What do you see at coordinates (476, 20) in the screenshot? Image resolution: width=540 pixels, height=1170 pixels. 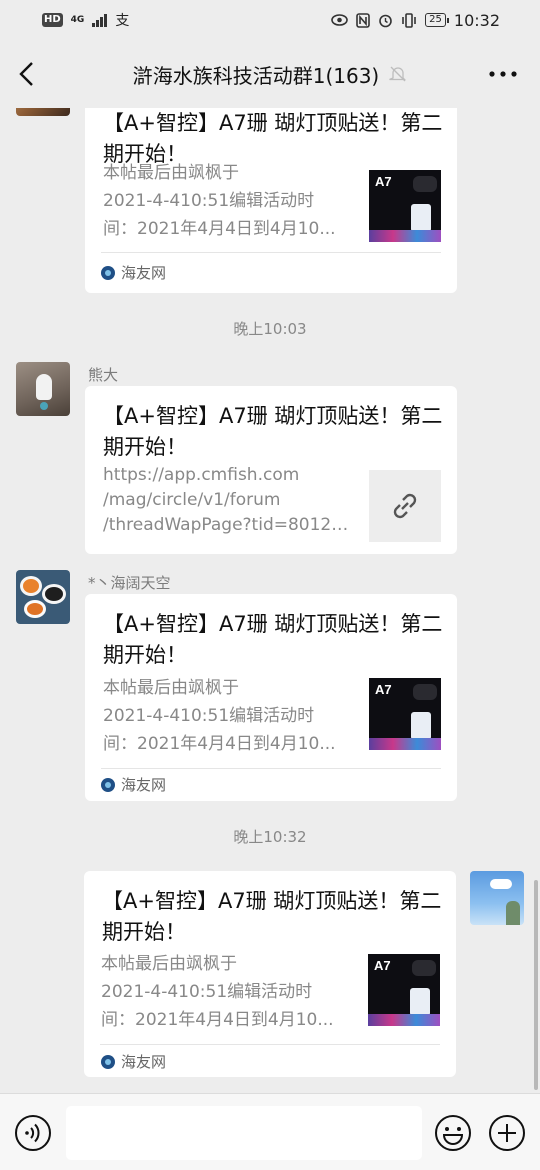 I see `status-time: 10:32` at bounding box center [476, 20].